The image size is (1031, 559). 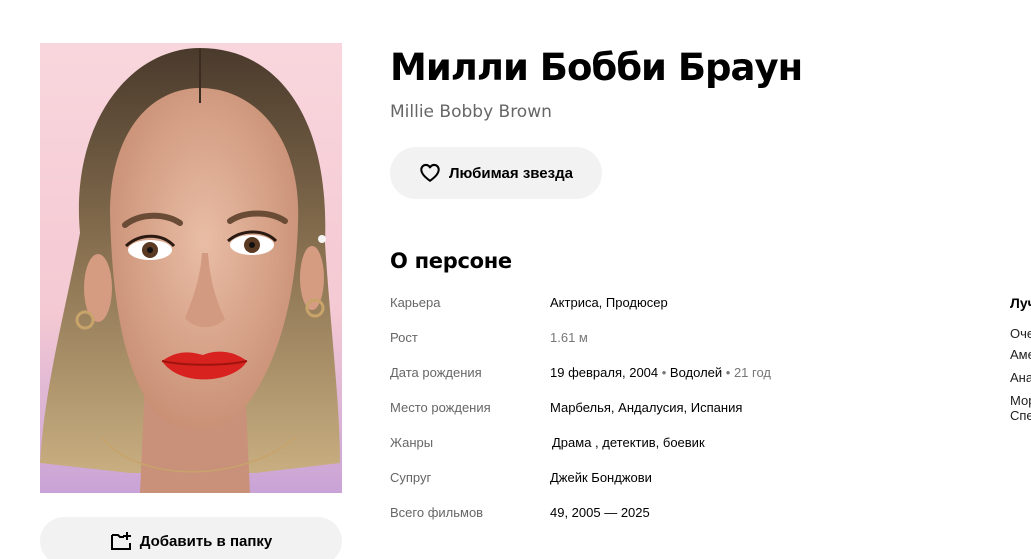 What do you see at coordinates (601, 477) in the screenshot?
I see `spouse-value: Джейк Бонджови` at bounding box center [601, 477].